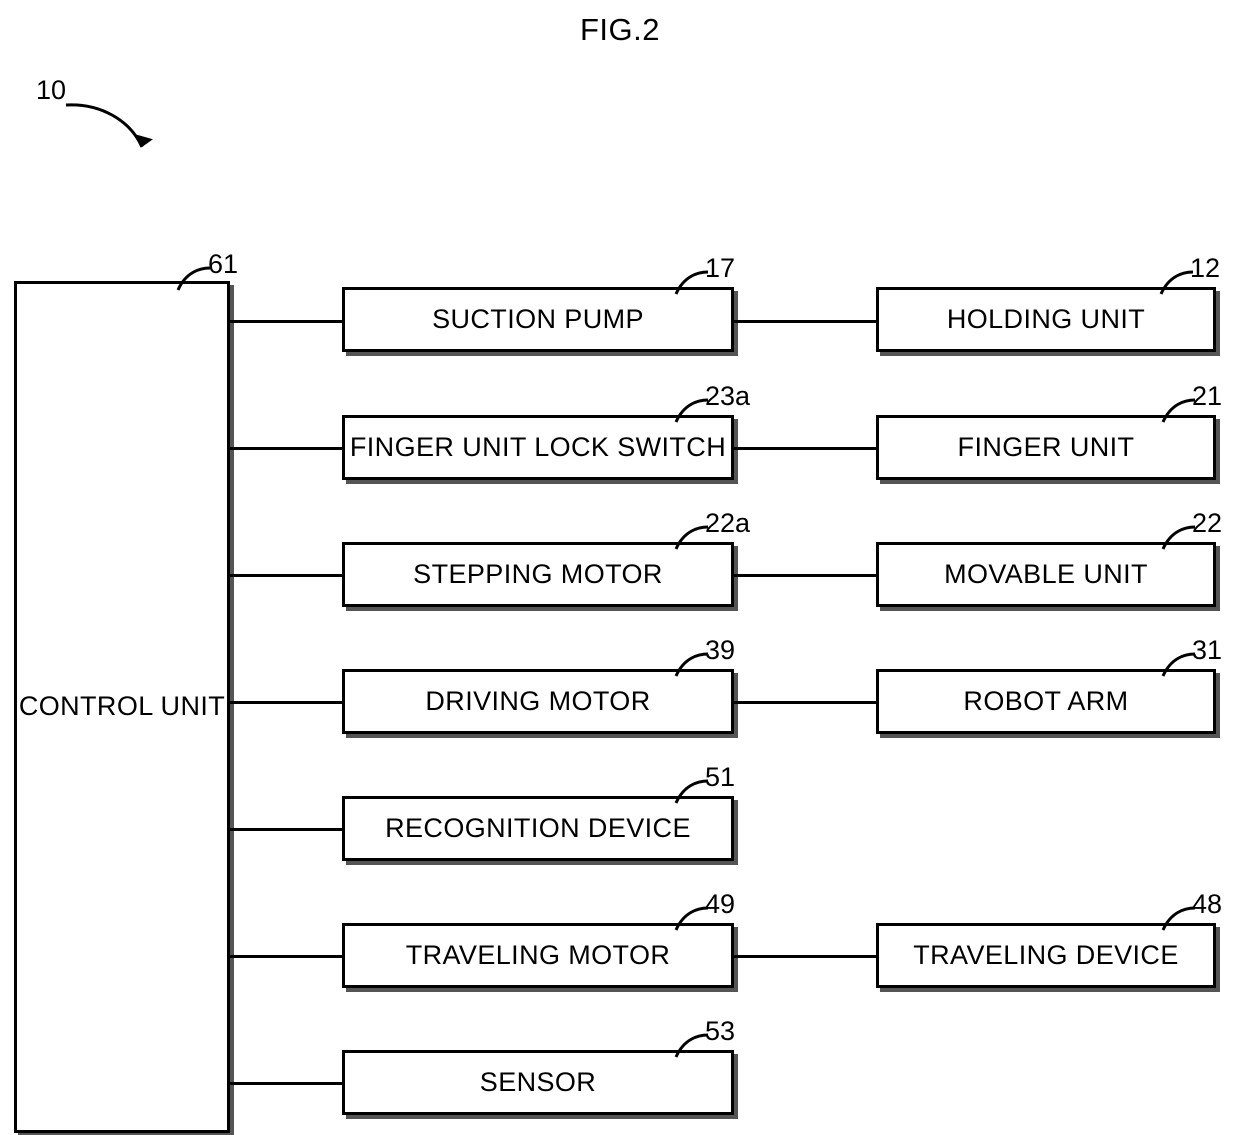 Image resolution: width=1240 pixels, height=1135 pixels. I want to click on row-6-right-ref: 48, so click(1207, 904).